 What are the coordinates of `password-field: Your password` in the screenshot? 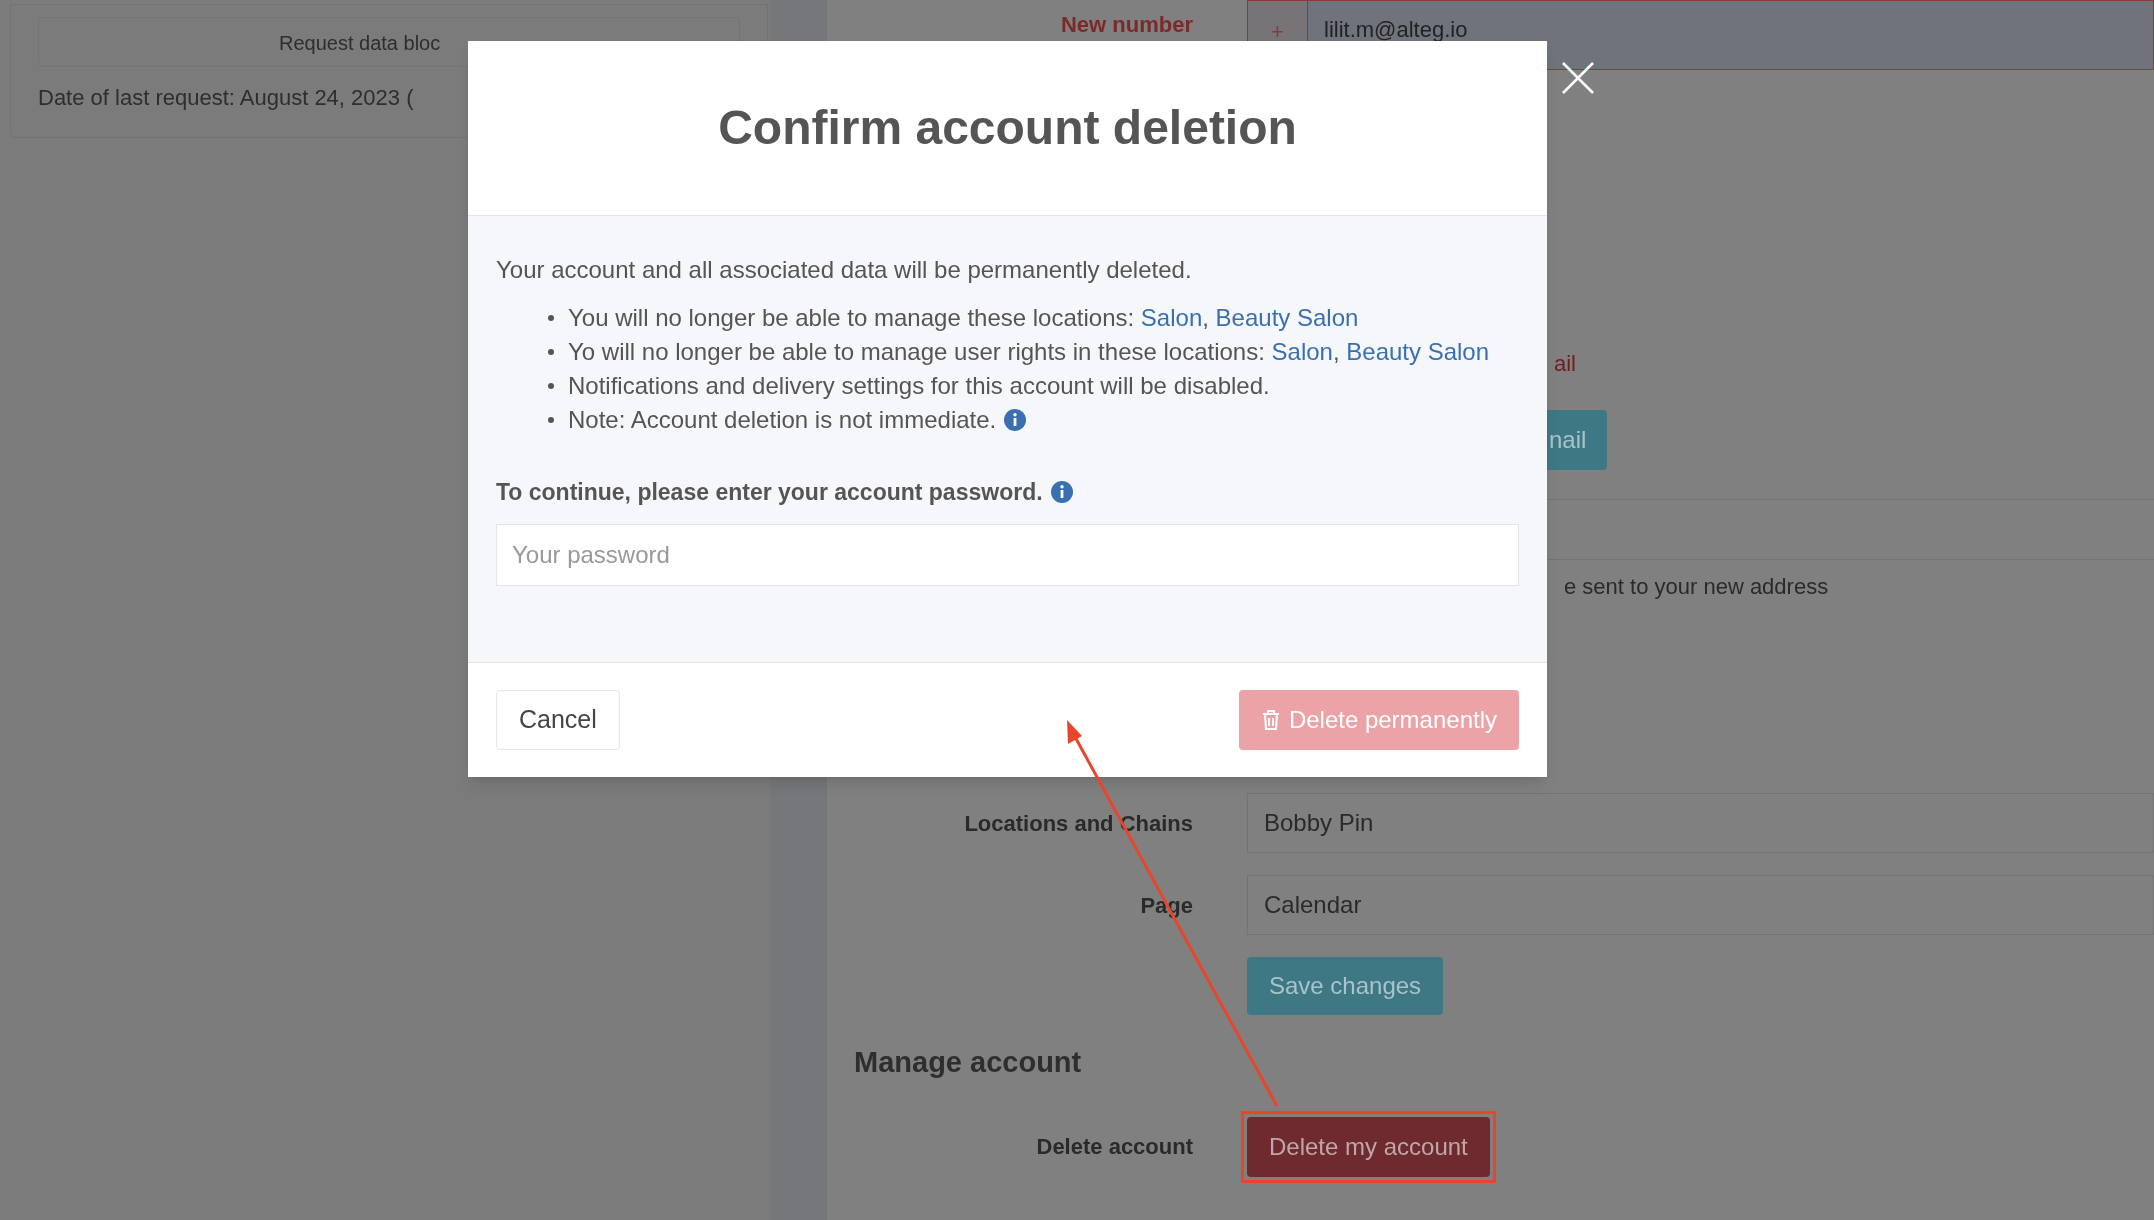 It's located at (1007, 554).